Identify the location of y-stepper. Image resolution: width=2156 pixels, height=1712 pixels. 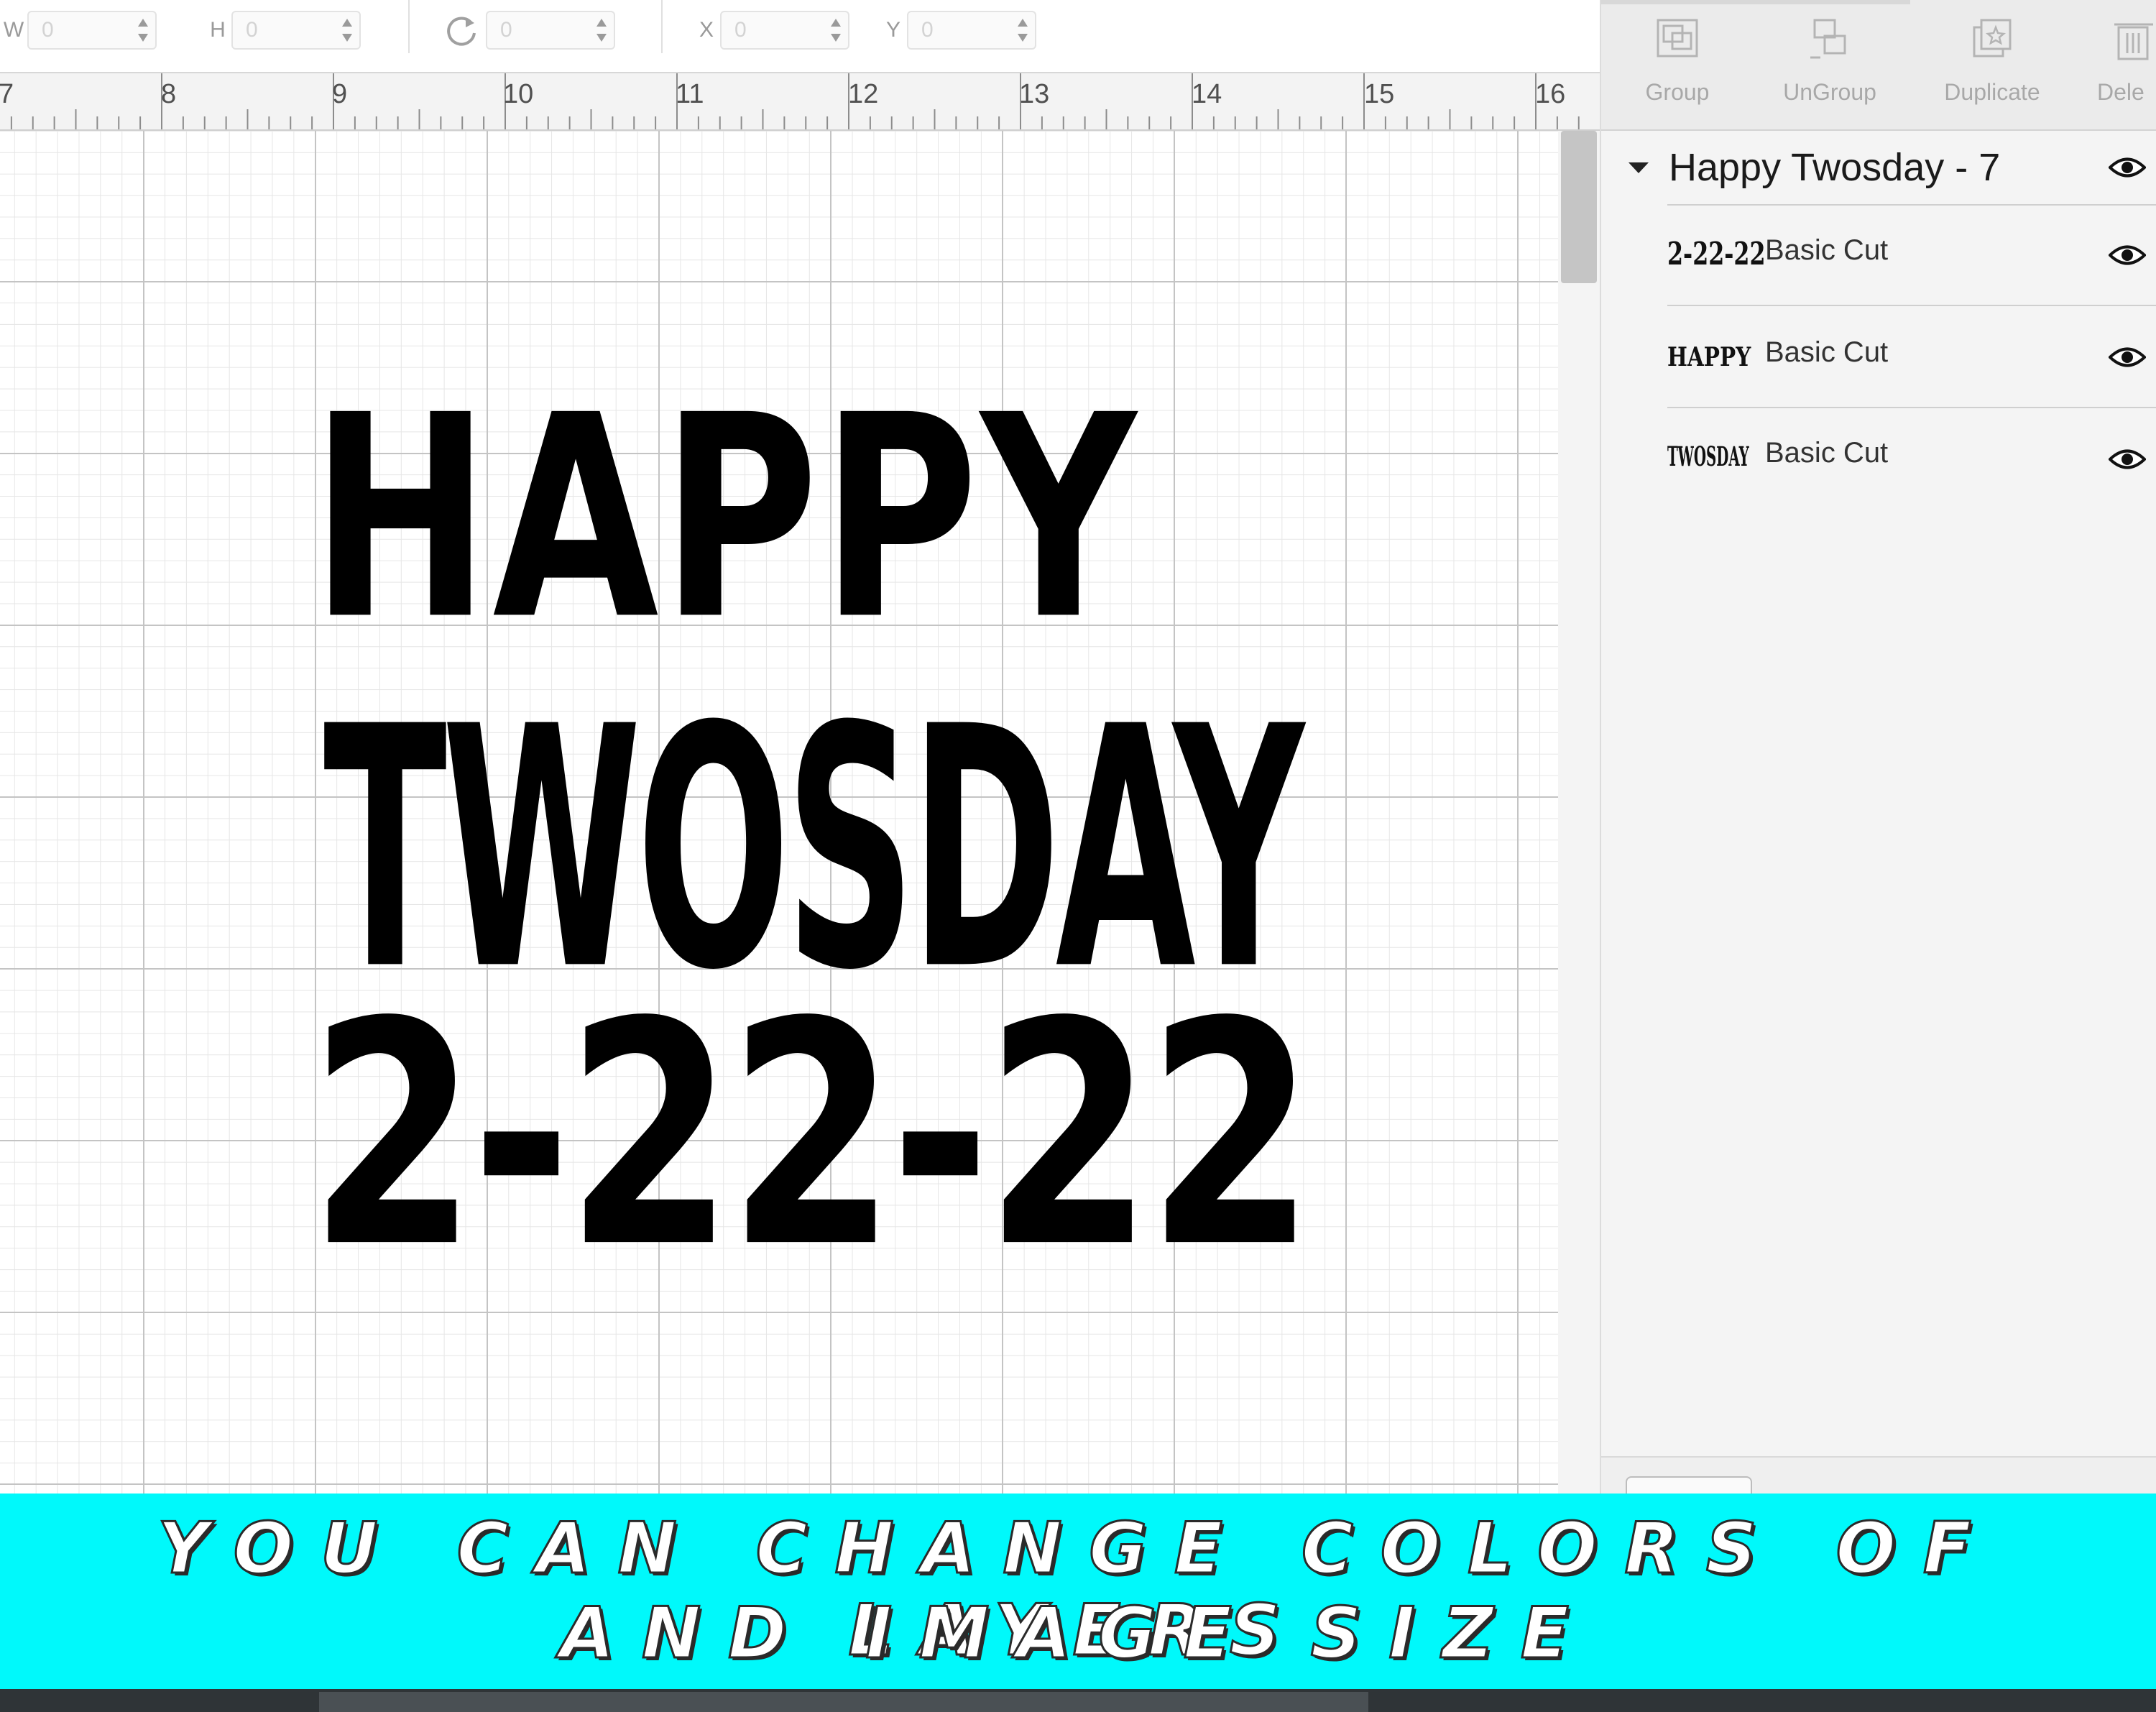
(1023, 30).